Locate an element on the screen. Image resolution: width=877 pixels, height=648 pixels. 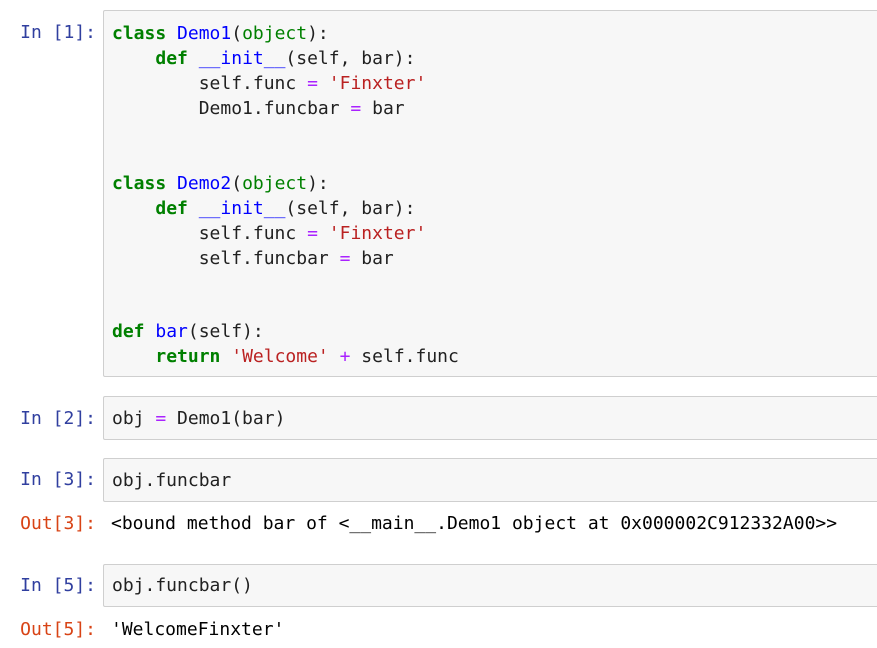
output-text: 'WelcomeFinxter' is located at coordinates (198, 629).